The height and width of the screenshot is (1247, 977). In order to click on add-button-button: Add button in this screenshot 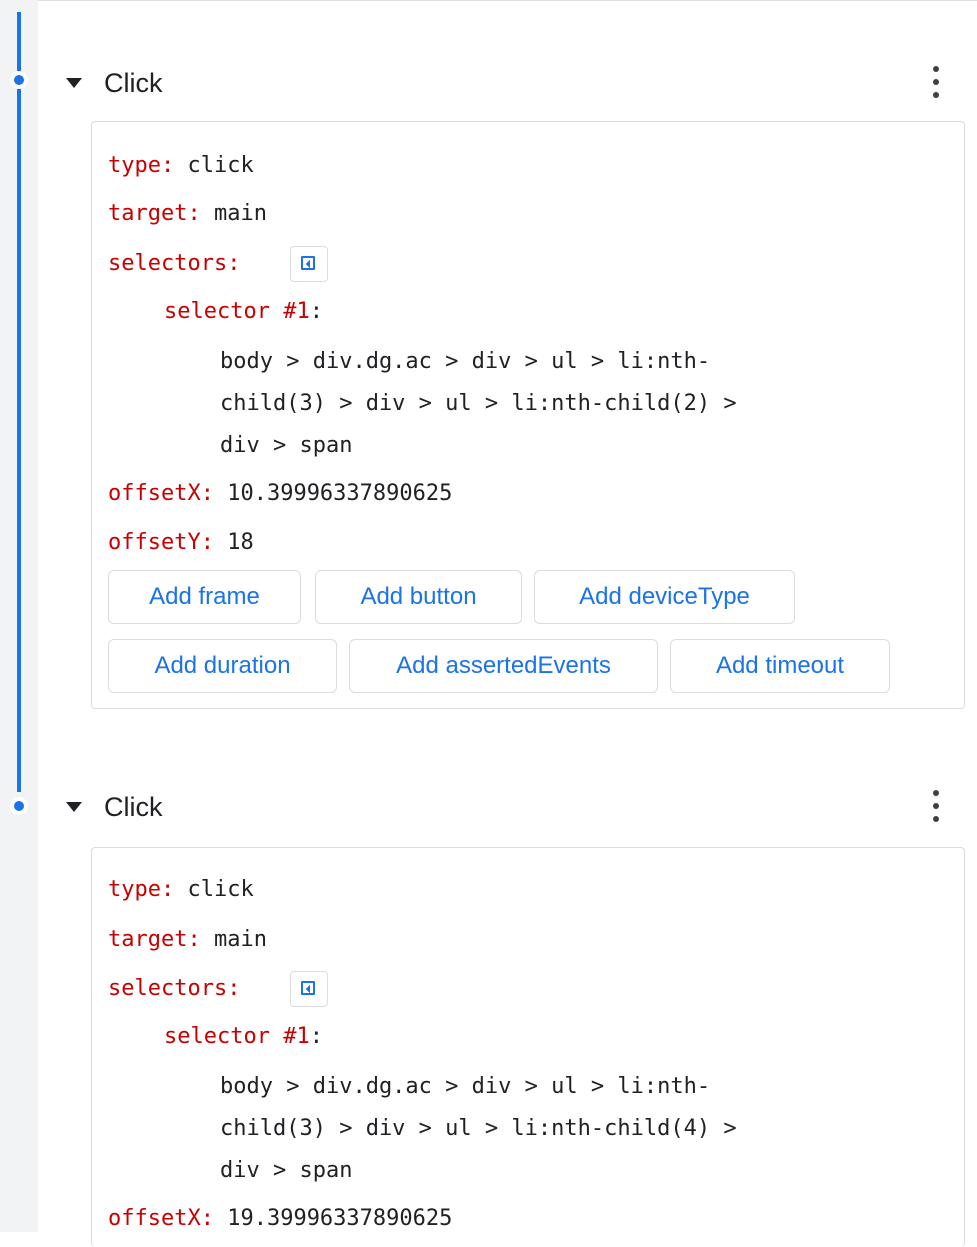, I will do `click(418, 597)`.